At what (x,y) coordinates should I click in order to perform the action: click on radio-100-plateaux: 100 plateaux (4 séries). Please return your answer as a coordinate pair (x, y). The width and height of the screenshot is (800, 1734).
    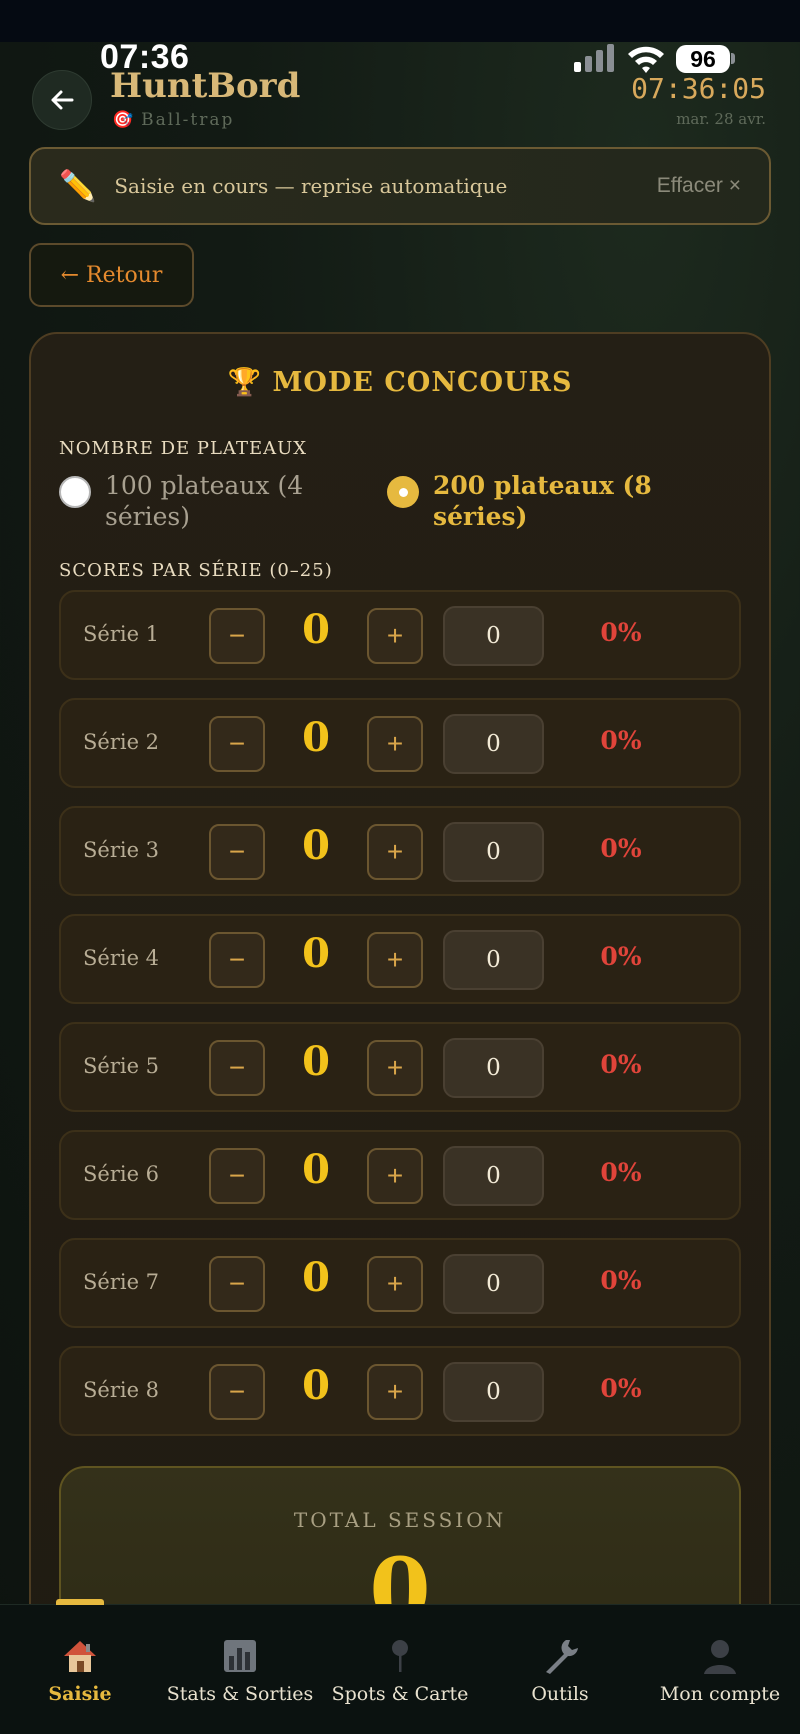
    Looking at the image, I should click on (192, 501).